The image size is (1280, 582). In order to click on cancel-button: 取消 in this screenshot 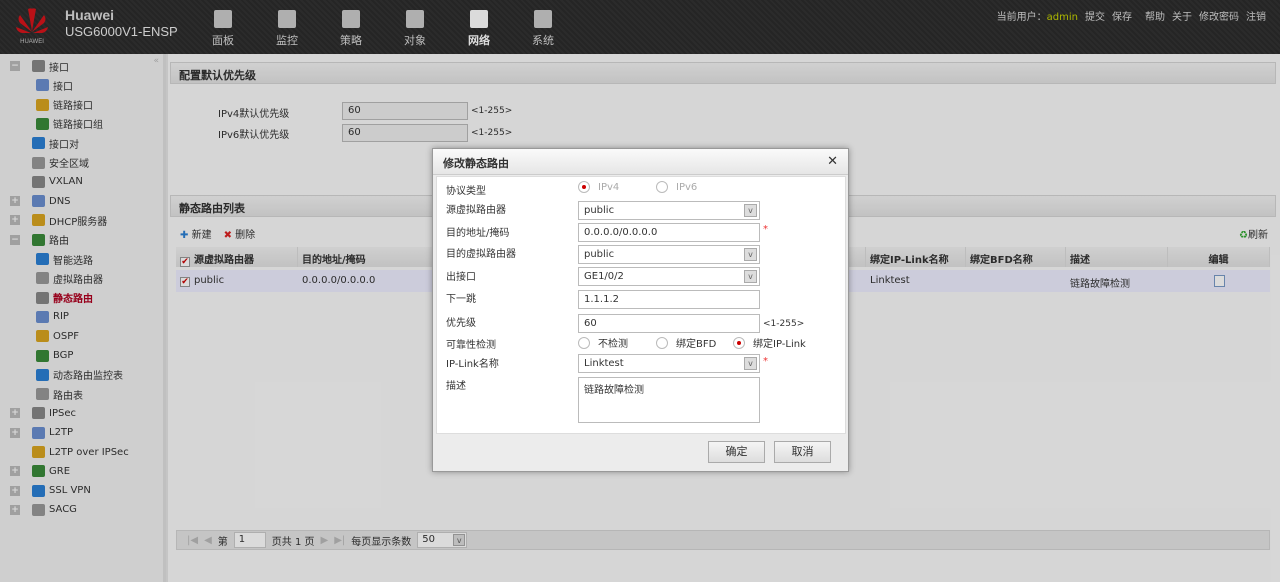, I will do `click(802, 452)`.